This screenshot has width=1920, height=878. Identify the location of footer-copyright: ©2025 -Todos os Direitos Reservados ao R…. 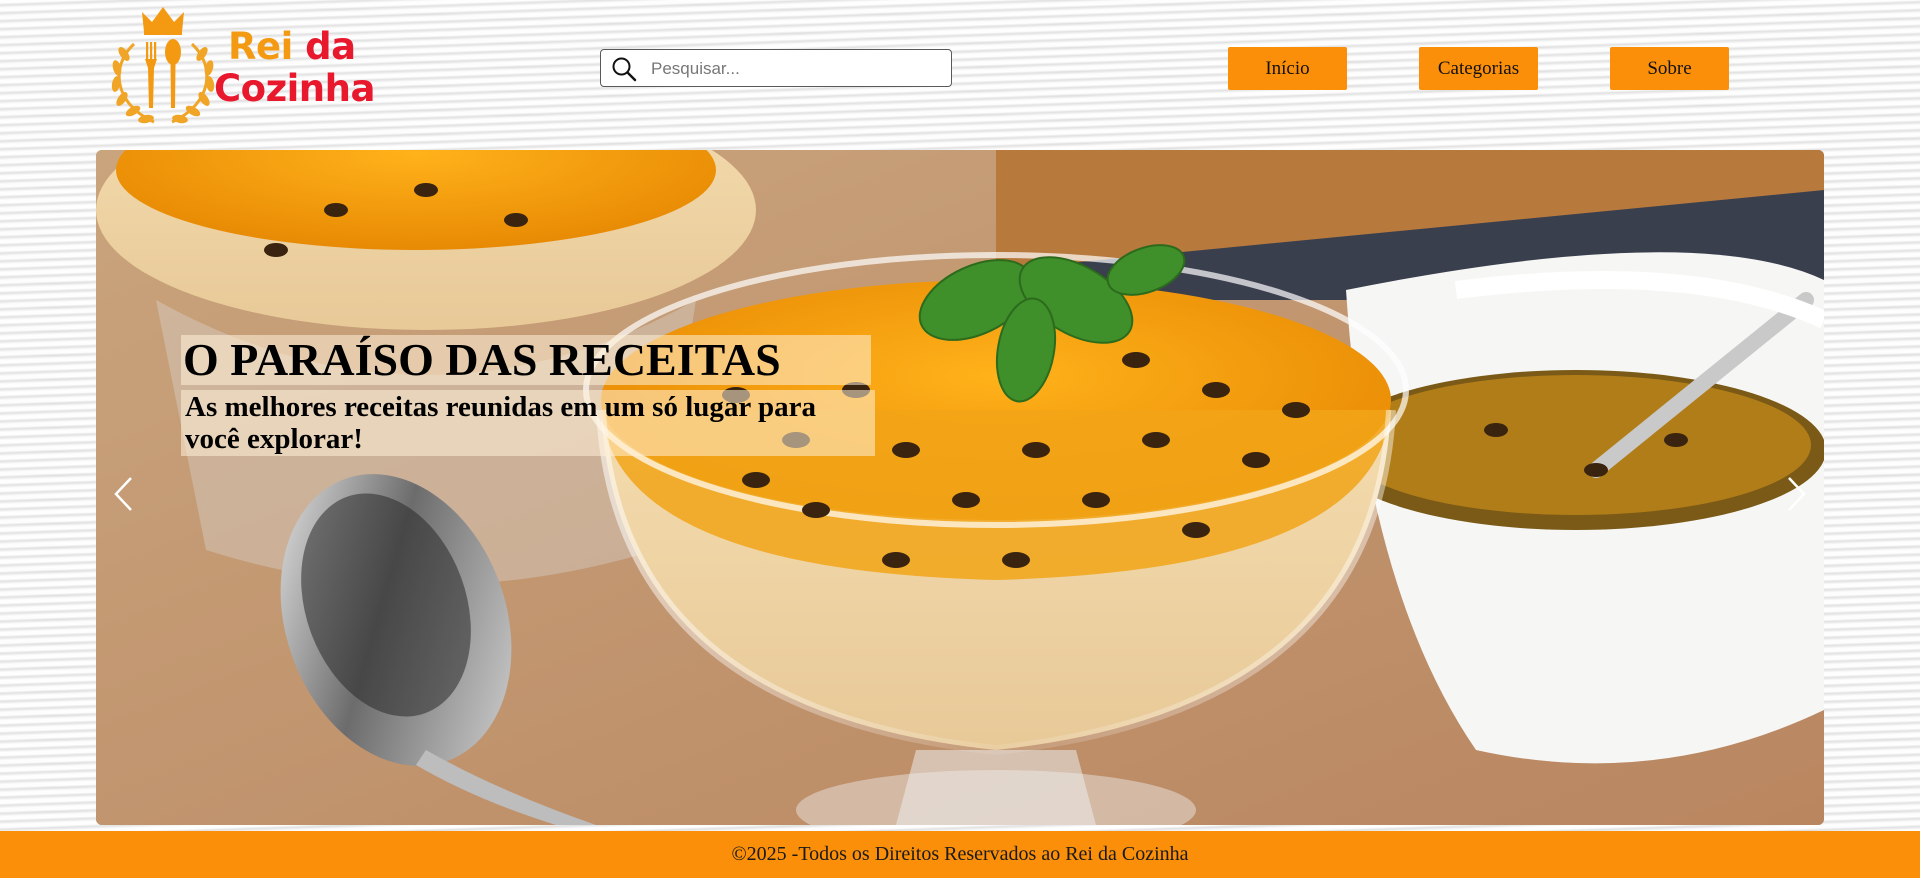
(960, 854).